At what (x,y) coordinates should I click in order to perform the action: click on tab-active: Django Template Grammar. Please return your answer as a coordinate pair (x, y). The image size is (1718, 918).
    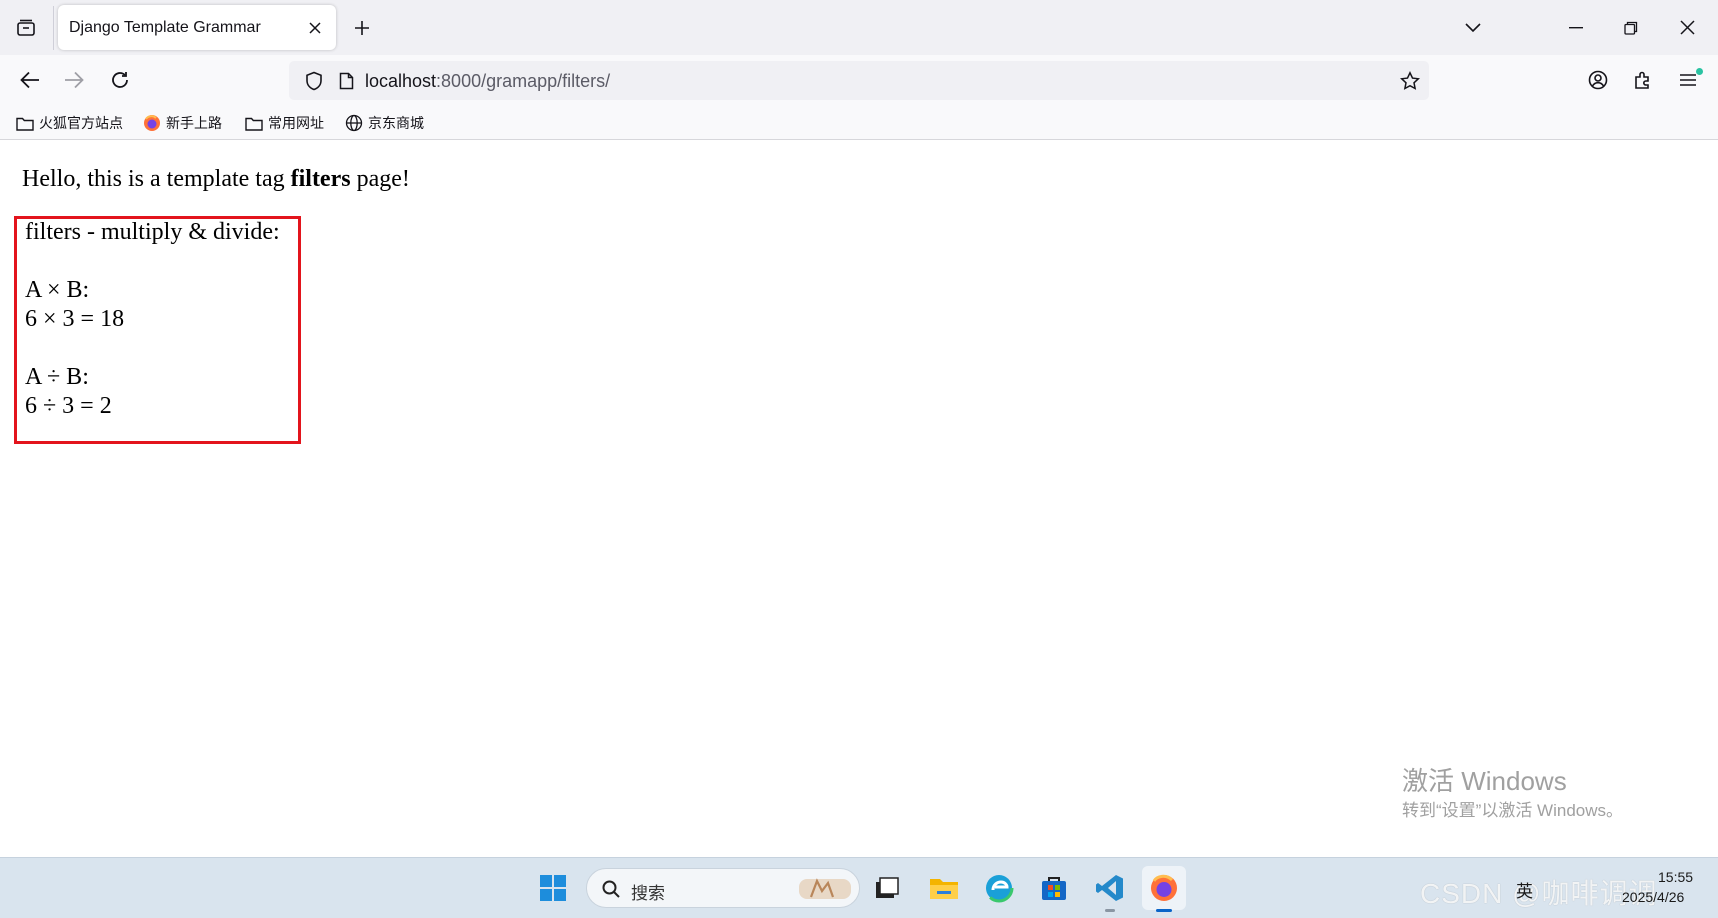
    Looking at the image, I should click on (197, 27).